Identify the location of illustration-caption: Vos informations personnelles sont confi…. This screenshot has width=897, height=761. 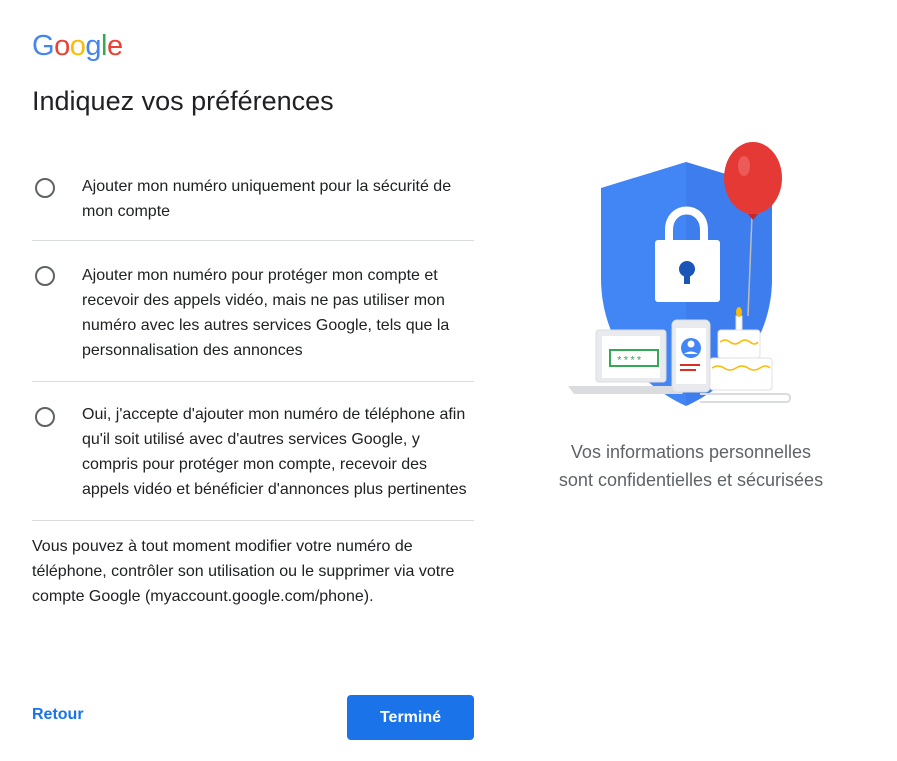
(691, 466).